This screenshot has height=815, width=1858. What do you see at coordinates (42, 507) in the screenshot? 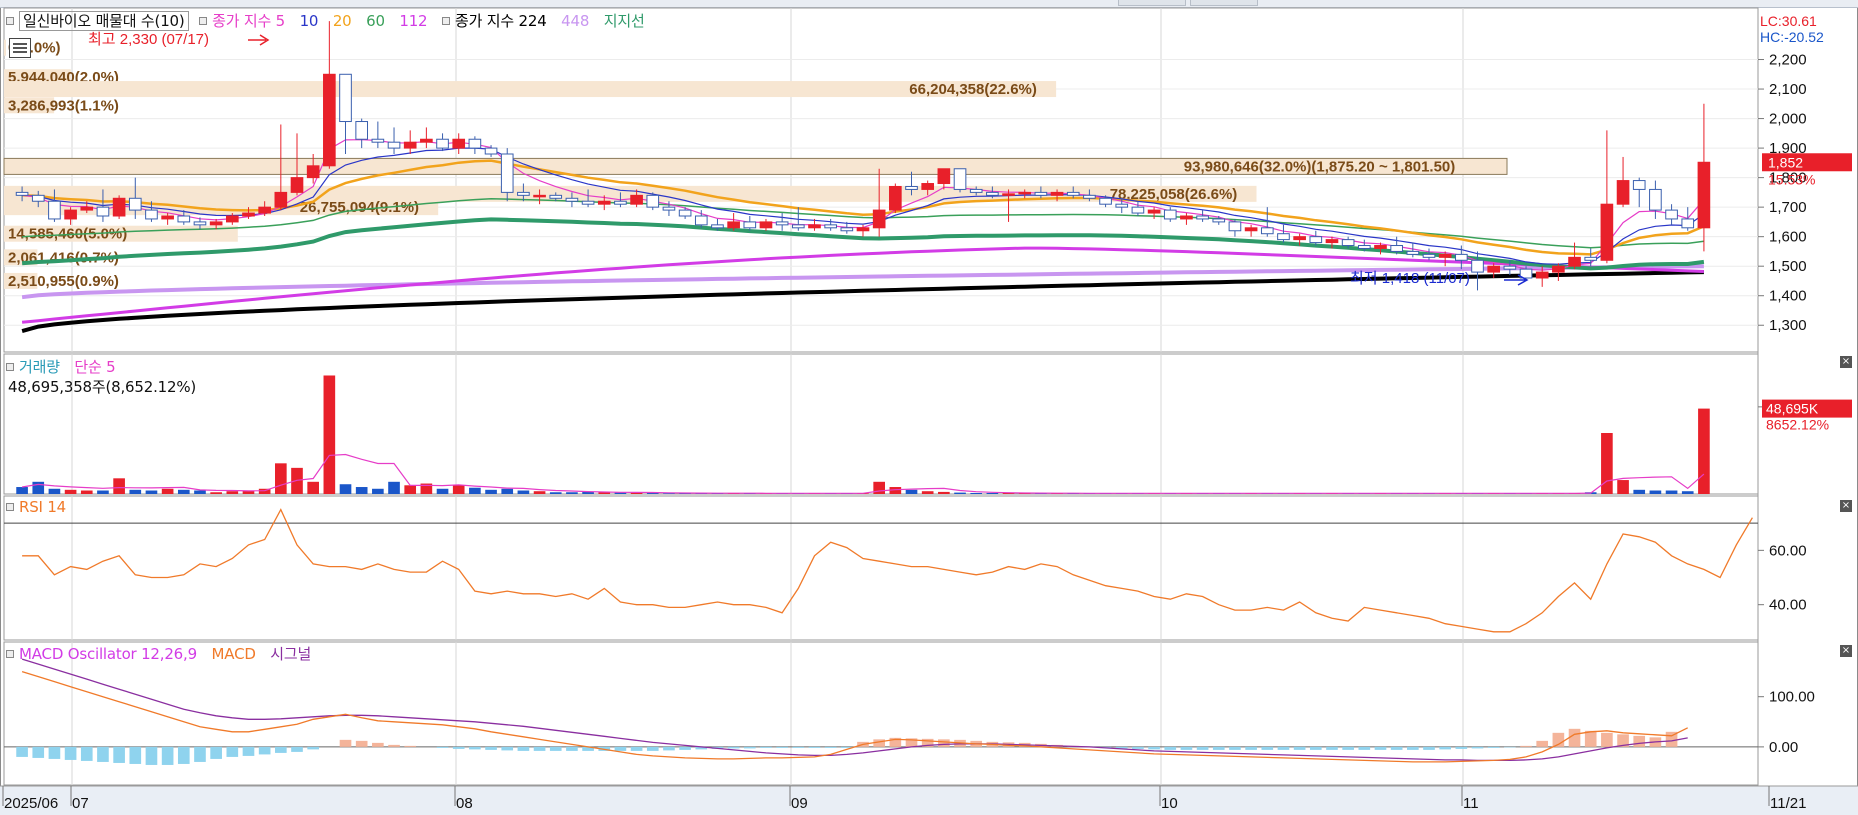
I see `rsi-legend-label: RSI 14` at bounding box center [42, 507].